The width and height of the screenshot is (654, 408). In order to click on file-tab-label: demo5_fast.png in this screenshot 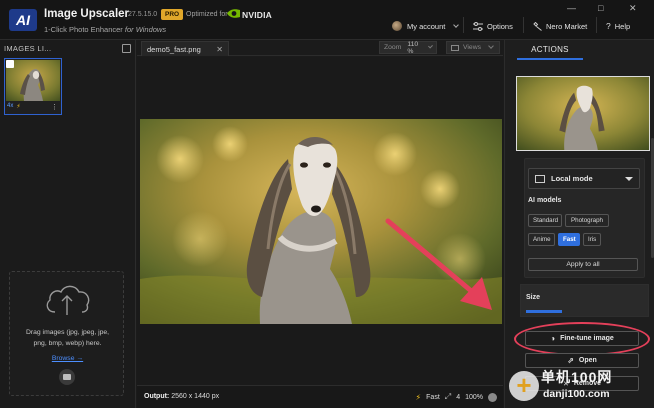, I will do `click(174, 49)`.